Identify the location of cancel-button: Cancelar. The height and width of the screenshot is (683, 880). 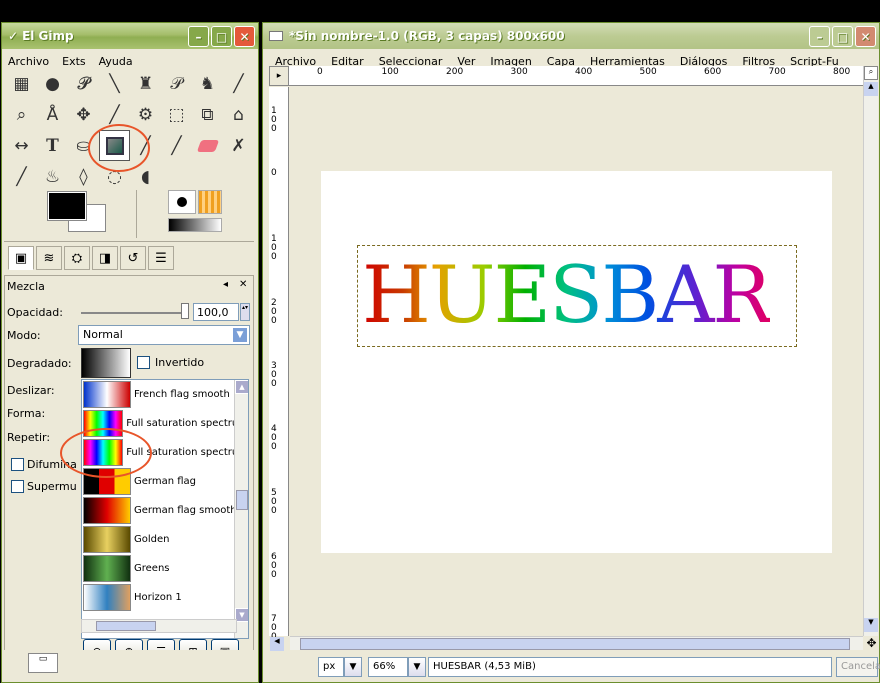
(858, 667).